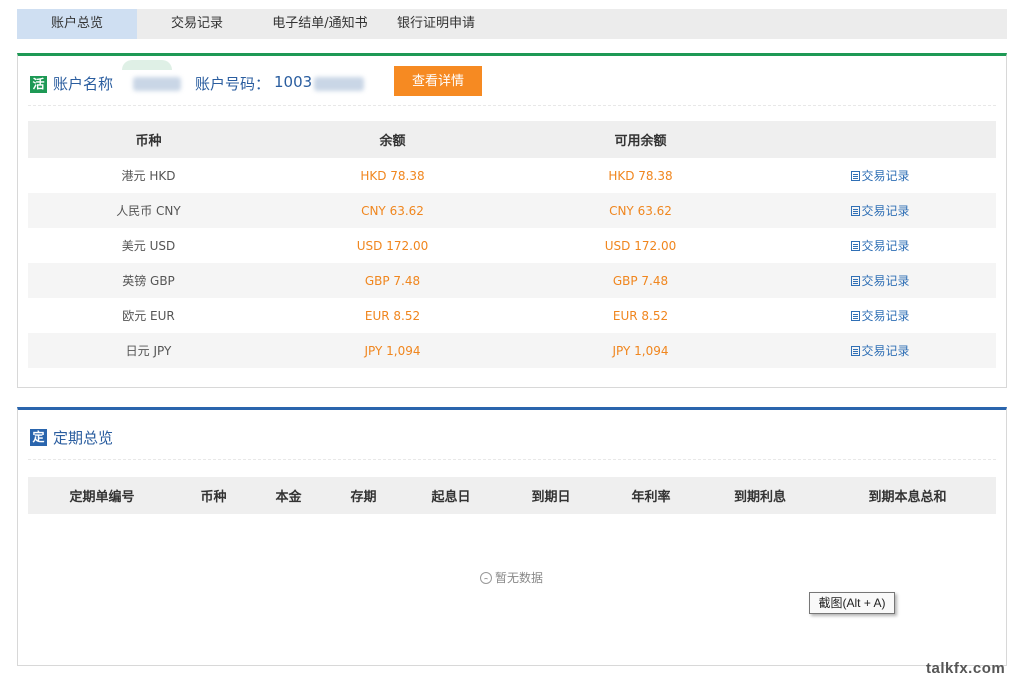  Describe the element at coordinates (512, 435) in the screenshot. I see `deposit-header: 定 定期总览` at that location.